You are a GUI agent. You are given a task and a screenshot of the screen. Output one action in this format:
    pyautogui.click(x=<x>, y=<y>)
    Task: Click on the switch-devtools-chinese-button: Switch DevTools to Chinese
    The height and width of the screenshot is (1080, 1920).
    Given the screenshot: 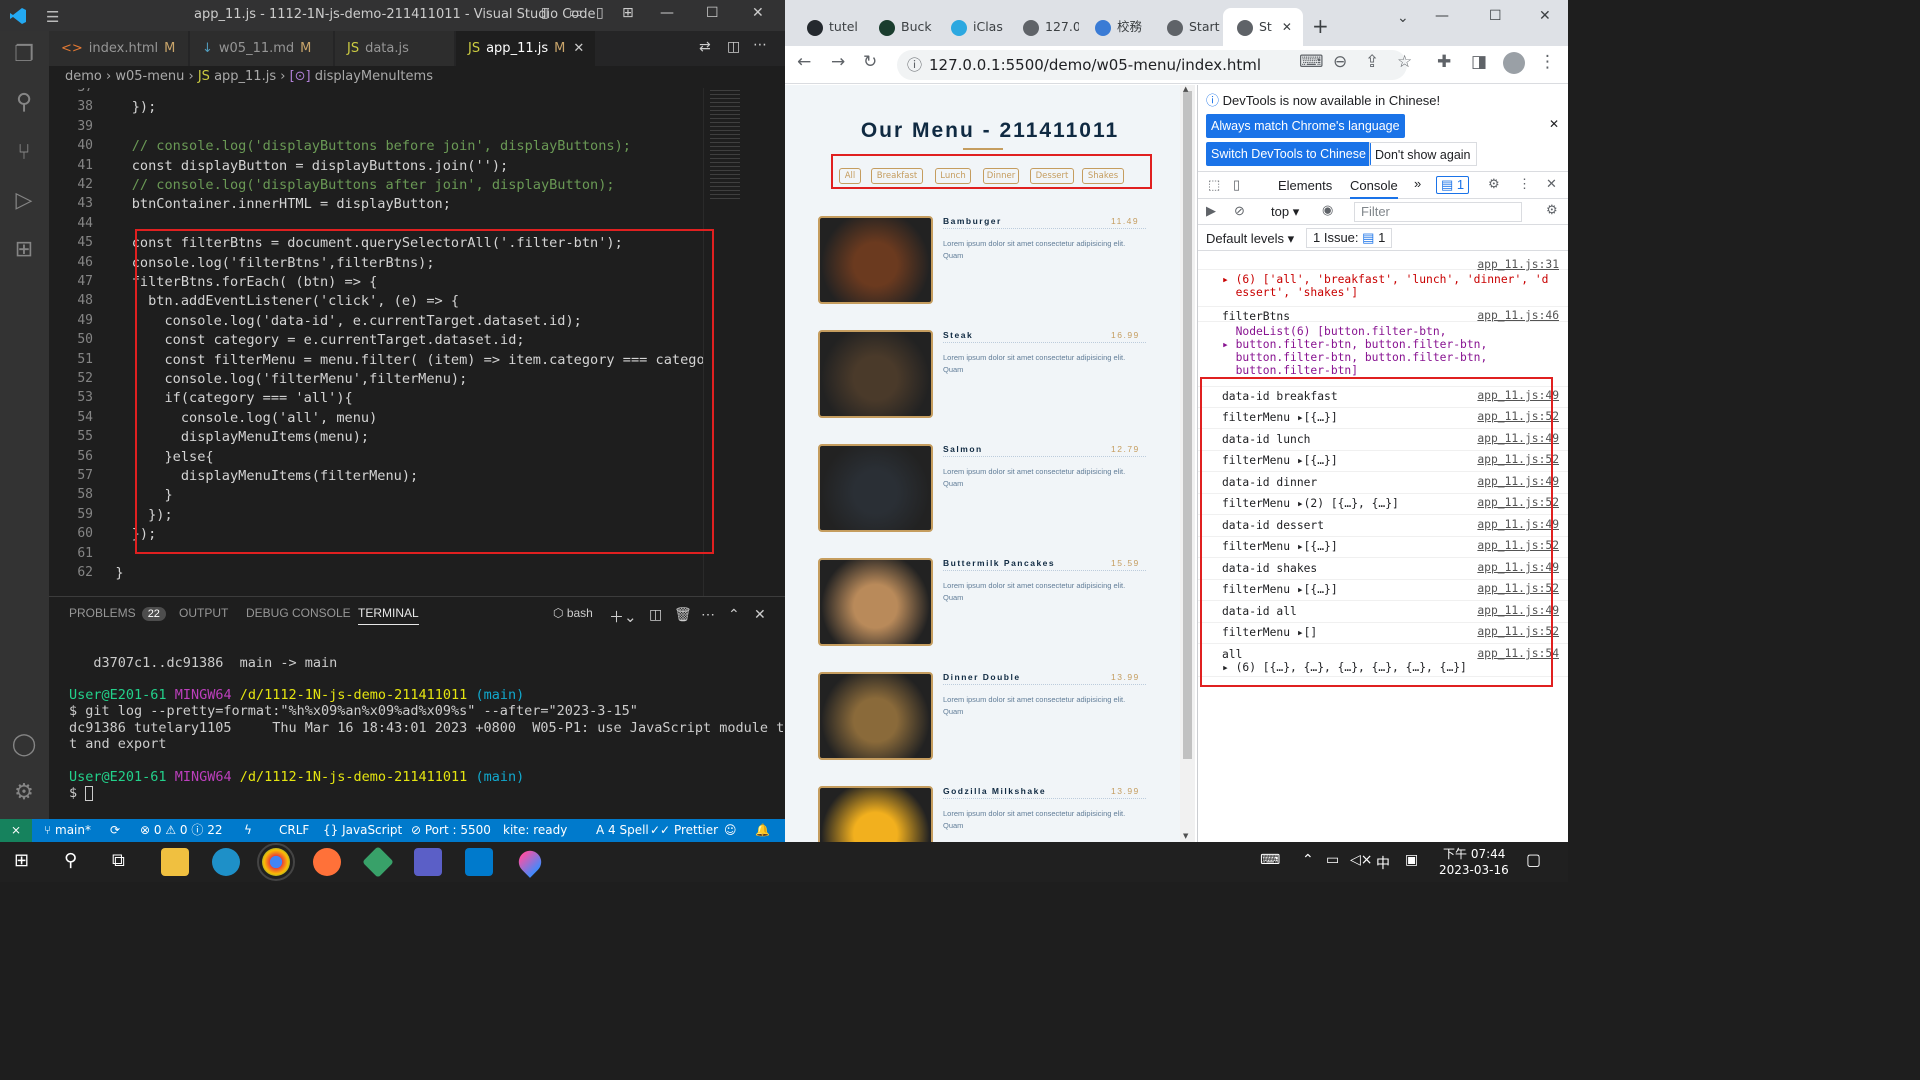 What is the action you would take?
    pyautogui.click(x=1288, y=154)
    